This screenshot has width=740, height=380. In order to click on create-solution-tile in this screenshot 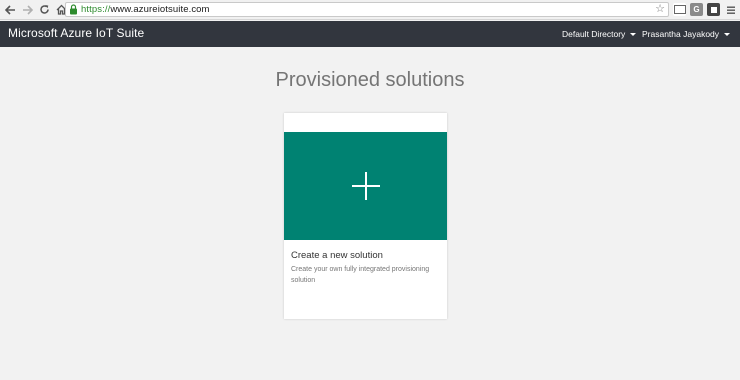, I will do `click(365, 186)`.